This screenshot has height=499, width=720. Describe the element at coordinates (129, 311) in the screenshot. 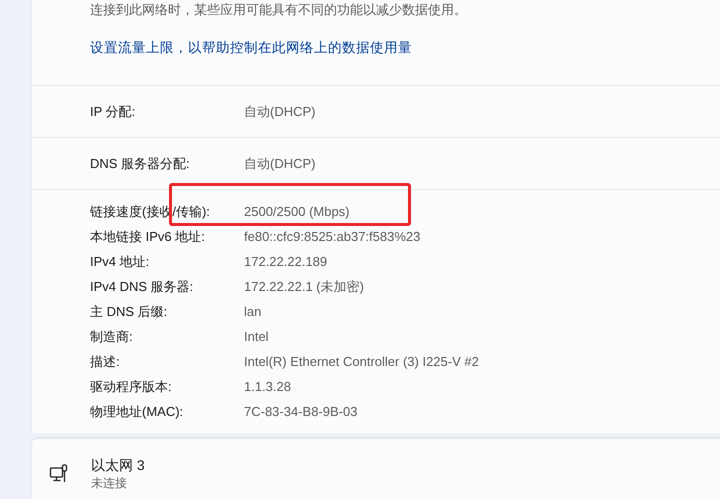

I see `property-label: 主 DNS 后缀:` at that location.